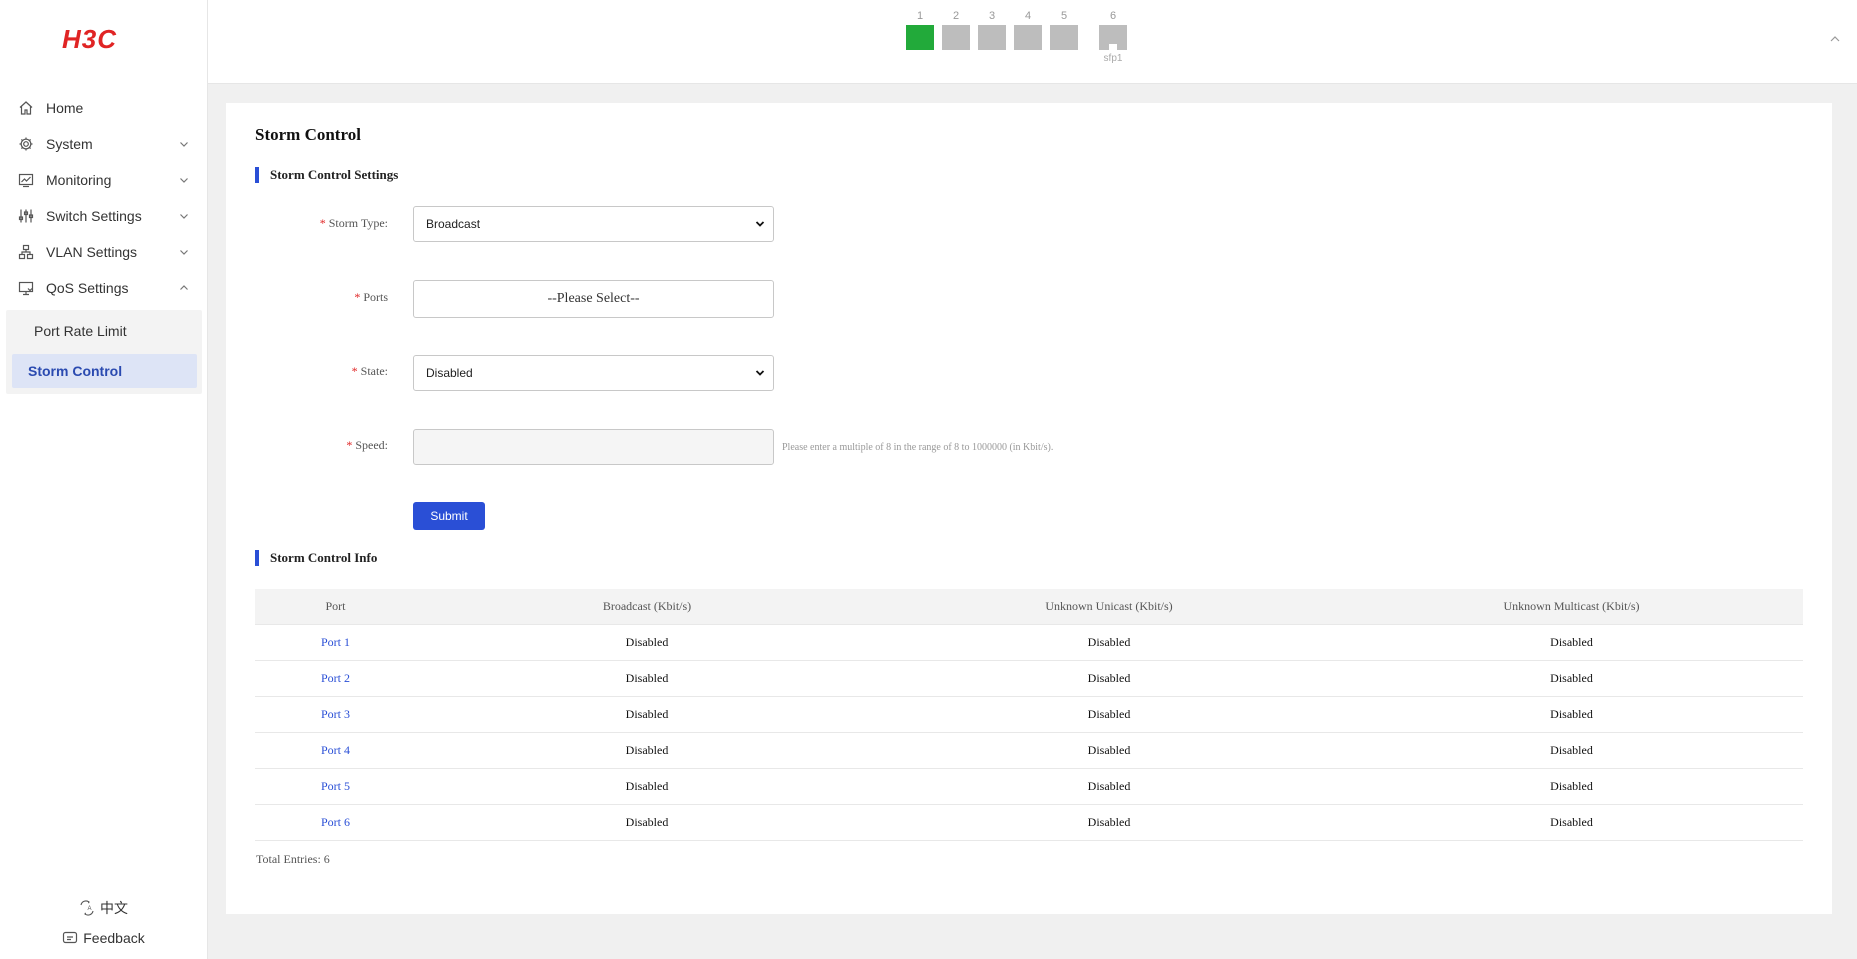 Image resolution: width=1857 pixels, height=959 pixels. Describe the element at coordinates (70, 937) in the screenshot. I see `feedback-icon` at that location.